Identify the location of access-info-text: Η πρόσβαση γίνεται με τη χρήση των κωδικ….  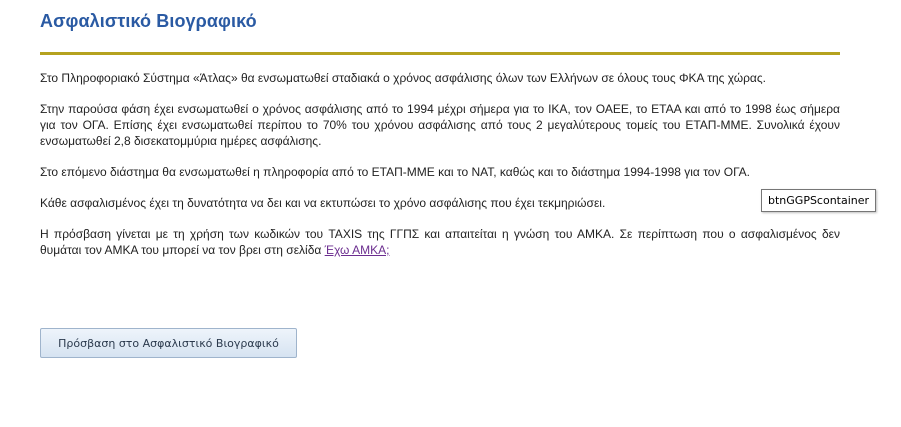
(440, 242).